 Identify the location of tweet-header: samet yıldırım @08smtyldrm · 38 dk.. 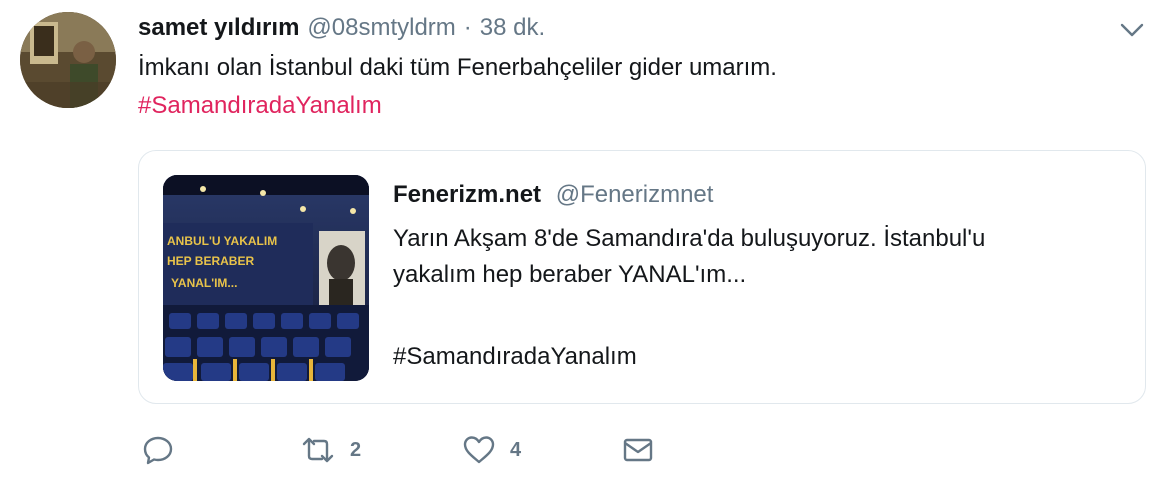
(341, 28).